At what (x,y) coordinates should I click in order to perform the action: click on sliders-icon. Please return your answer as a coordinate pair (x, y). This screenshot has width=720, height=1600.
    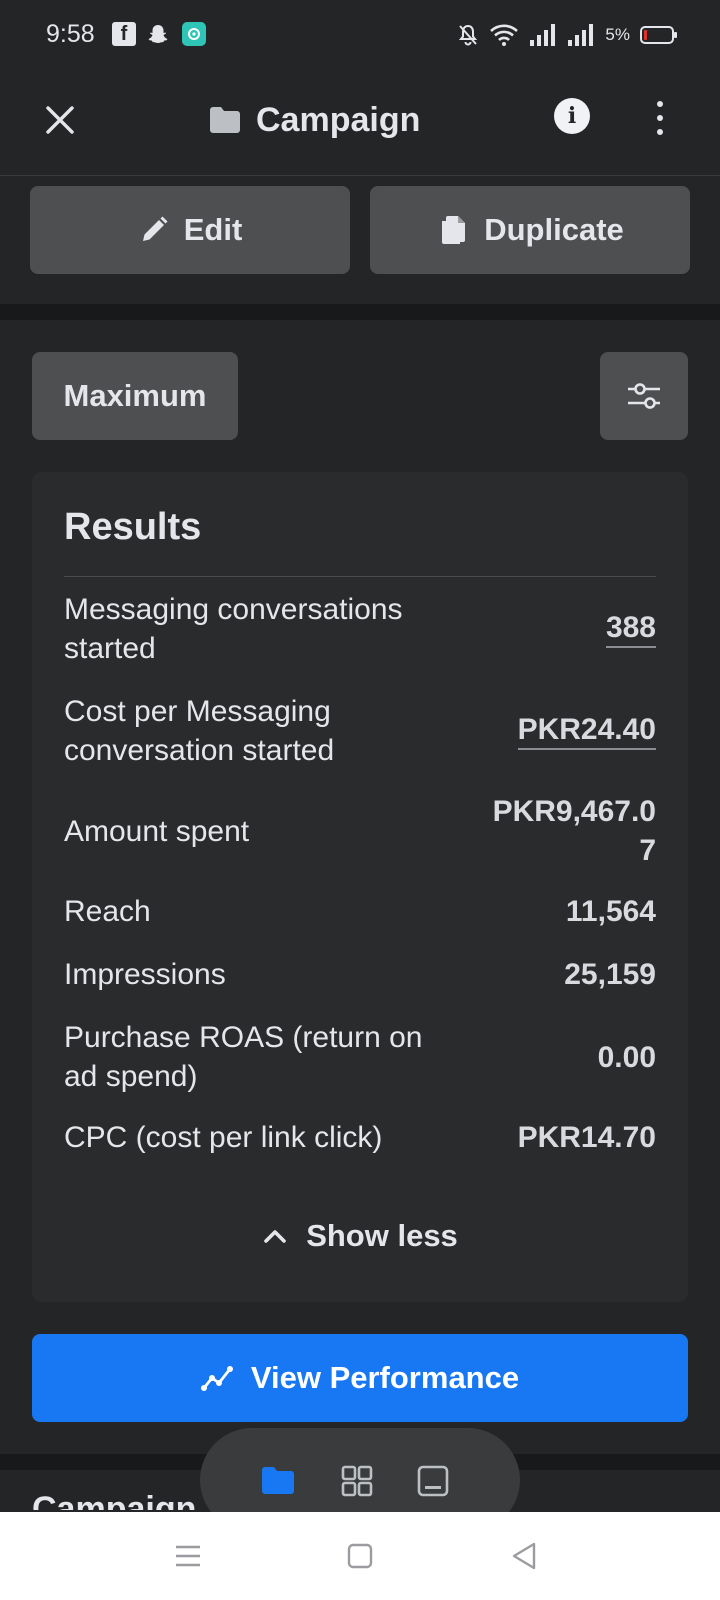
    Looking at the image, I should click on (644, 396).